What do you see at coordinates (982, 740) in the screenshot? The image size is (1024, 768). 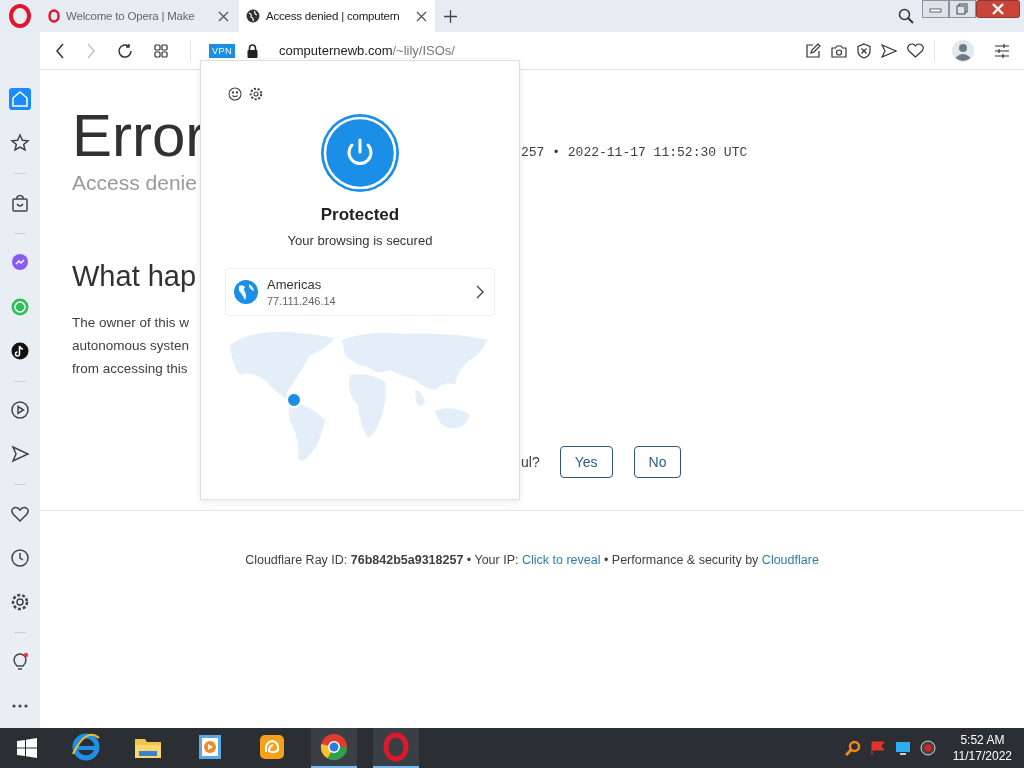 I see `clock-time: 5:52 AM` at bounding box center [982, 740].